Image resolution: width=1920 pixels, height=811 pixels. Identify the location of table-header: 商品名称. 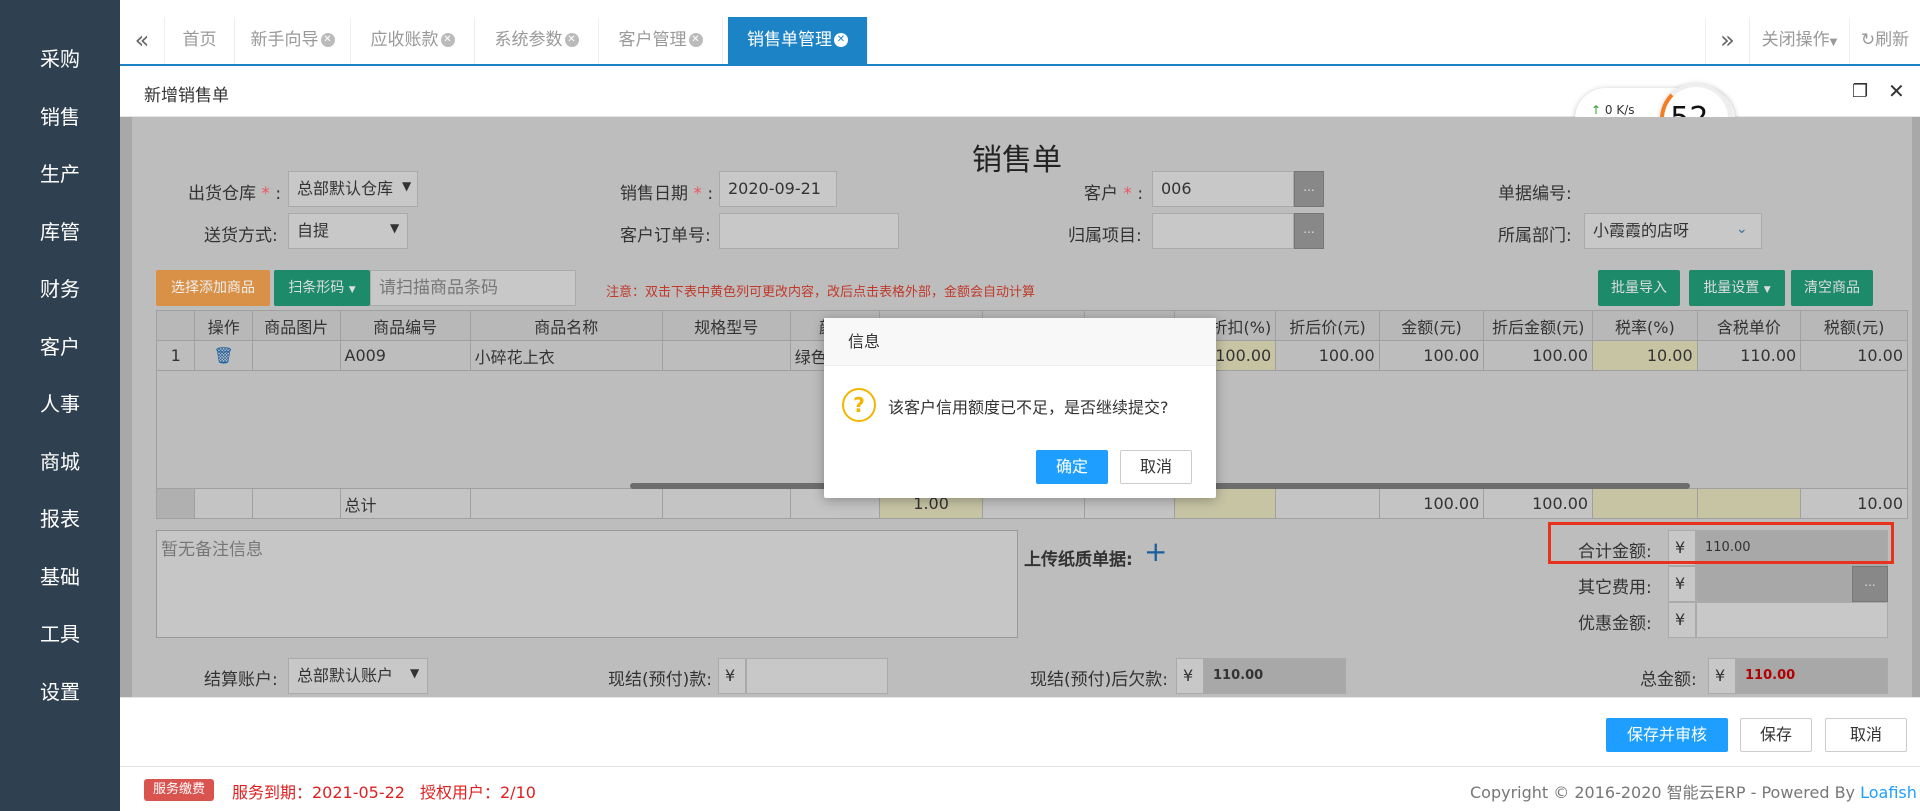
(566, 325).